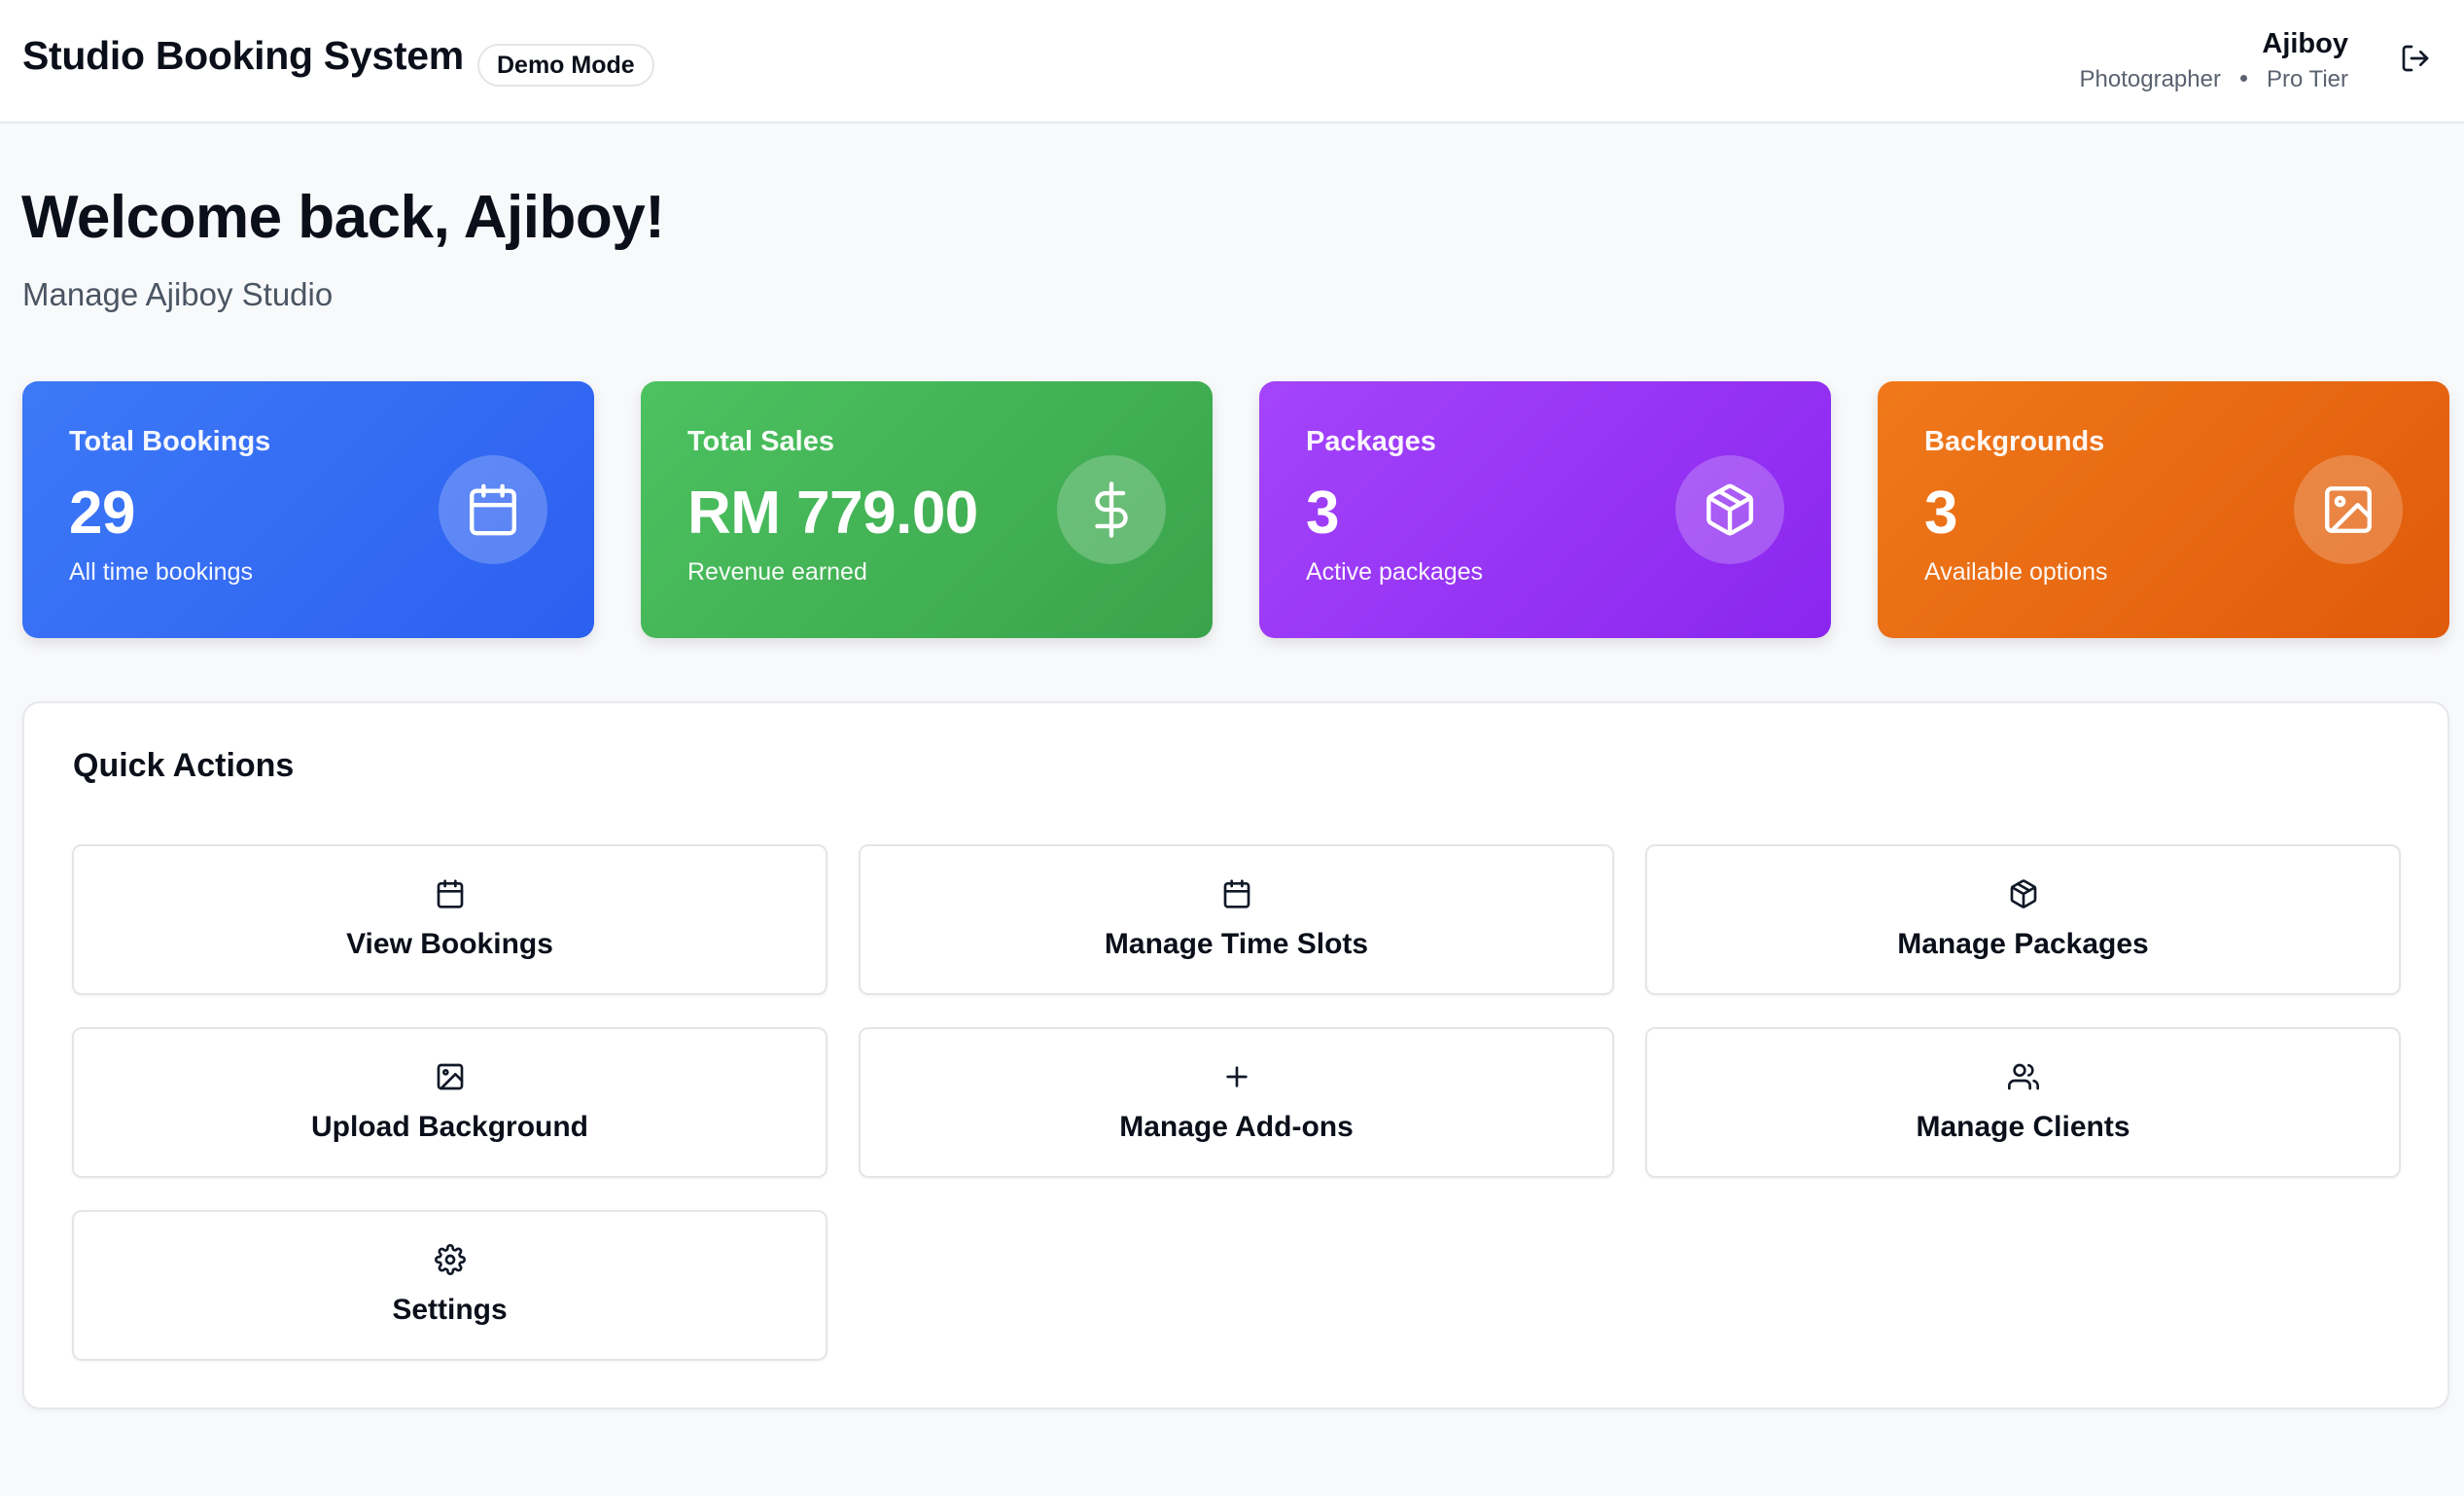 Image resolution: width=2464 pixels, height=1496 pixels. What do you see at coordinates (449, 944) in the screenshot?
I see `button-label: View Bookings` at bounding box center [449, 944].